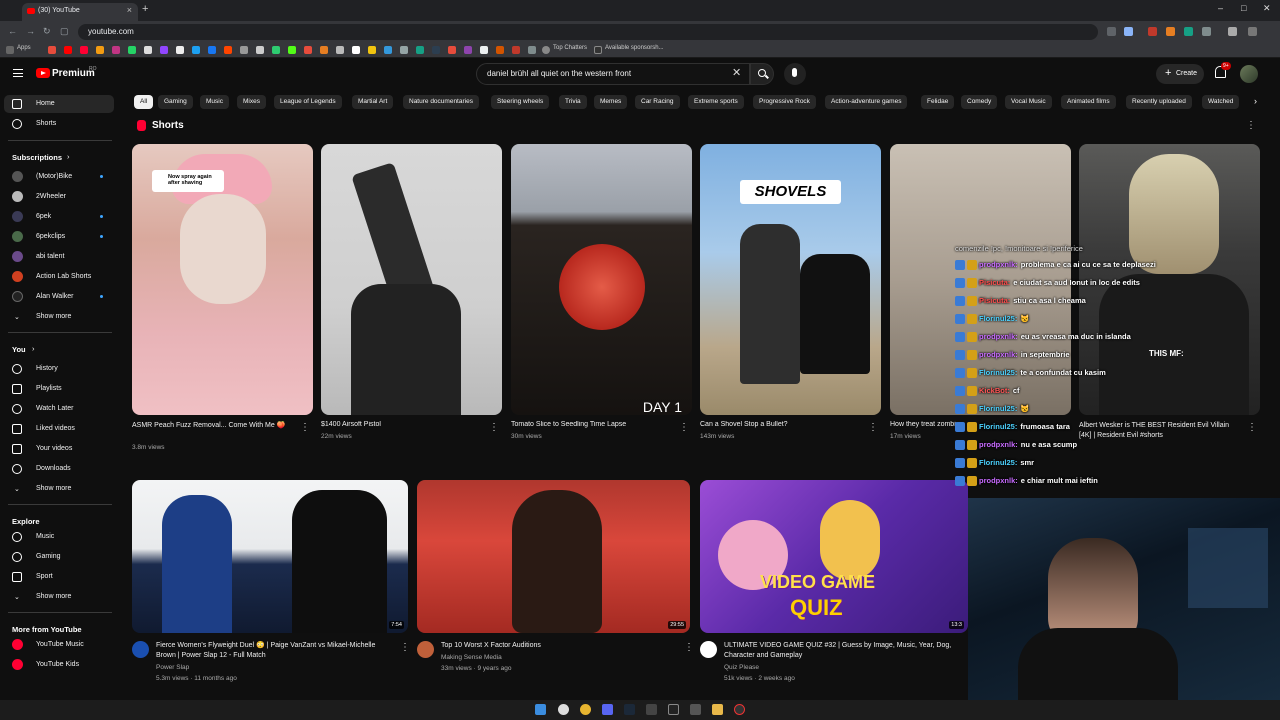  What do you see at coordinates (59, 277) in the screenshot?
I see `subscription-item: Action Lab Shorts` at bounding box center [59, 277].